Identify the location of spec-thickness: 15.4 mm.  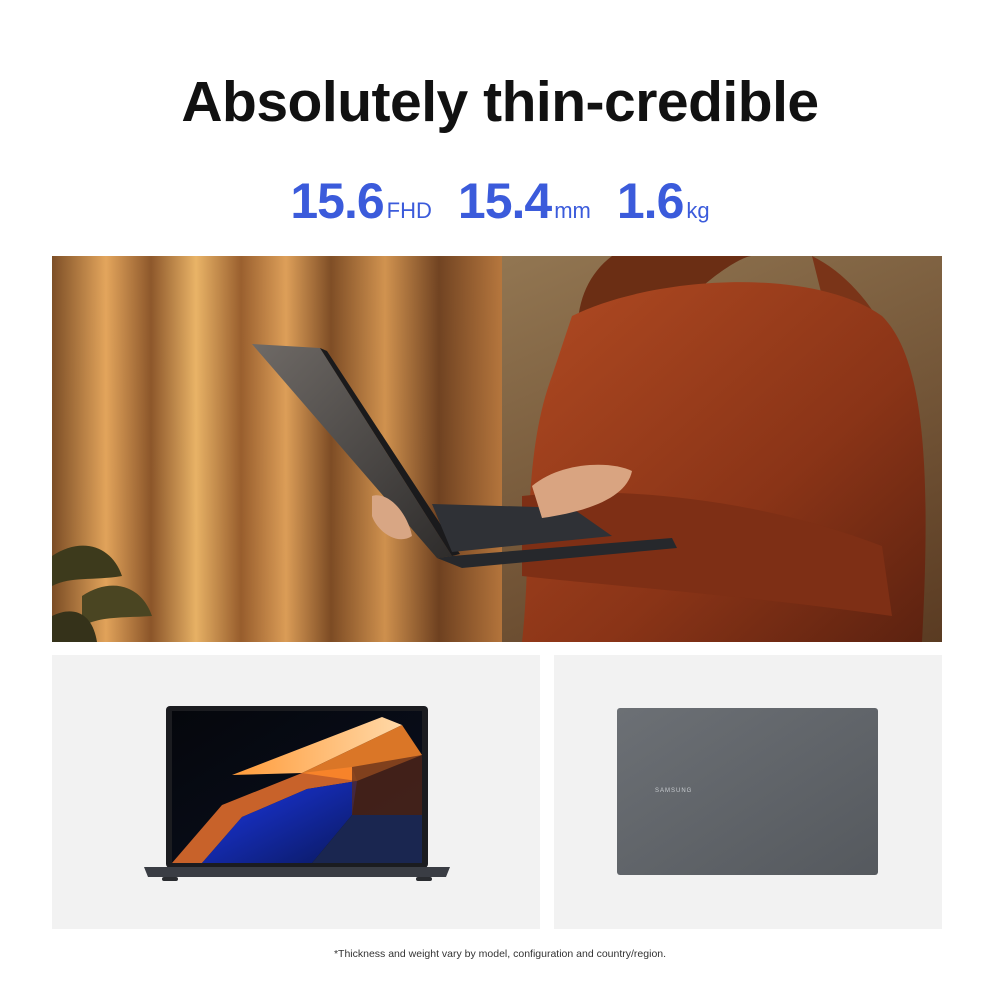
(524, 201).